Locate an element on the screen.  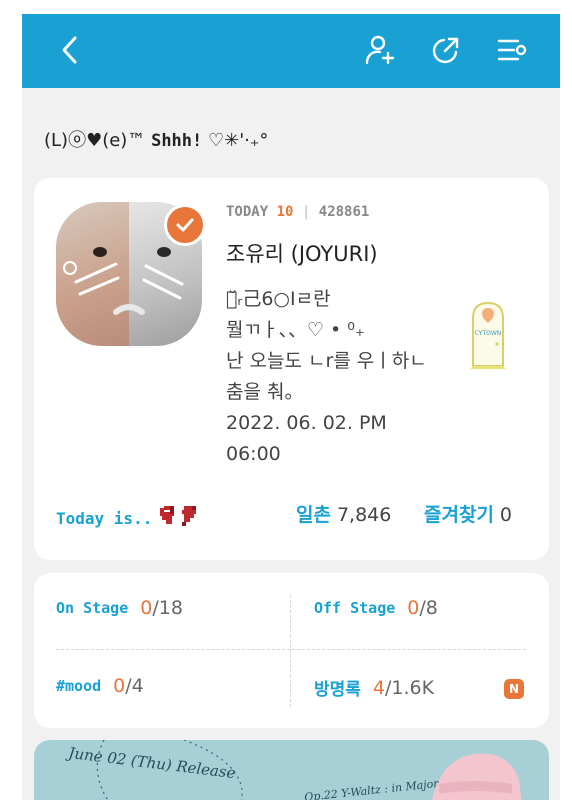
ilchon-label: 일촌 is located at coordinates (313, 515).